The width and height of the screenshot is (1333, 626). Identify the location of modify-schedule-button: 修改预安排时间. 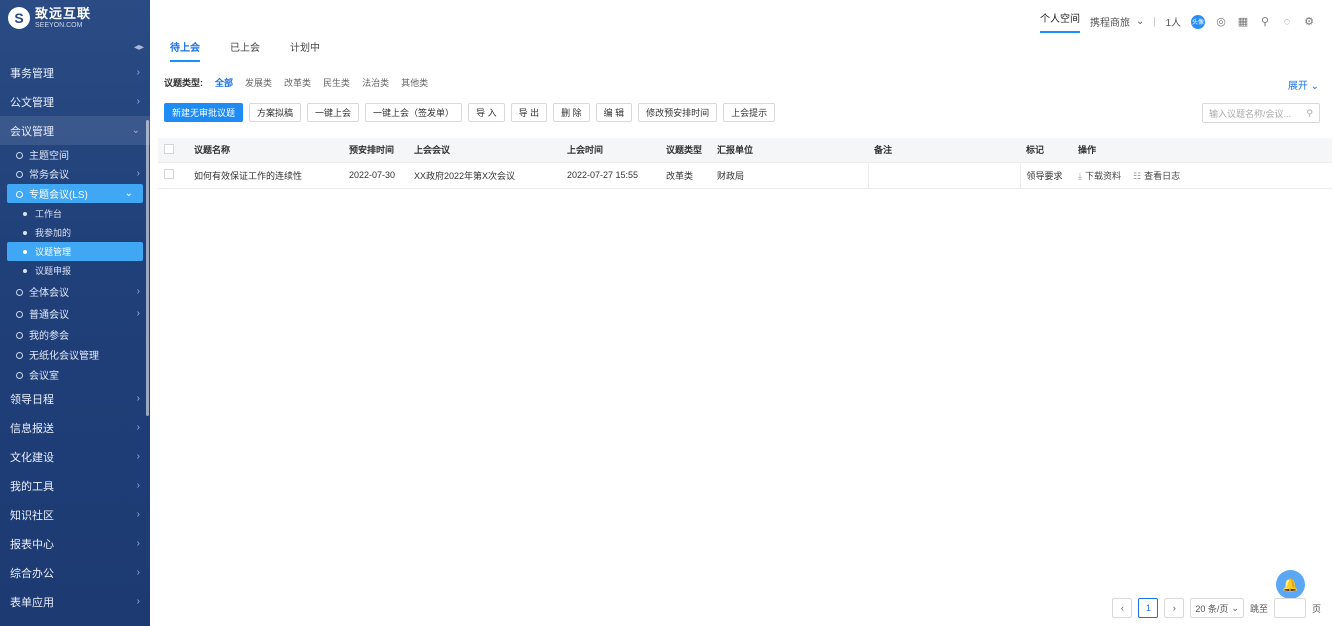
(678, 112).